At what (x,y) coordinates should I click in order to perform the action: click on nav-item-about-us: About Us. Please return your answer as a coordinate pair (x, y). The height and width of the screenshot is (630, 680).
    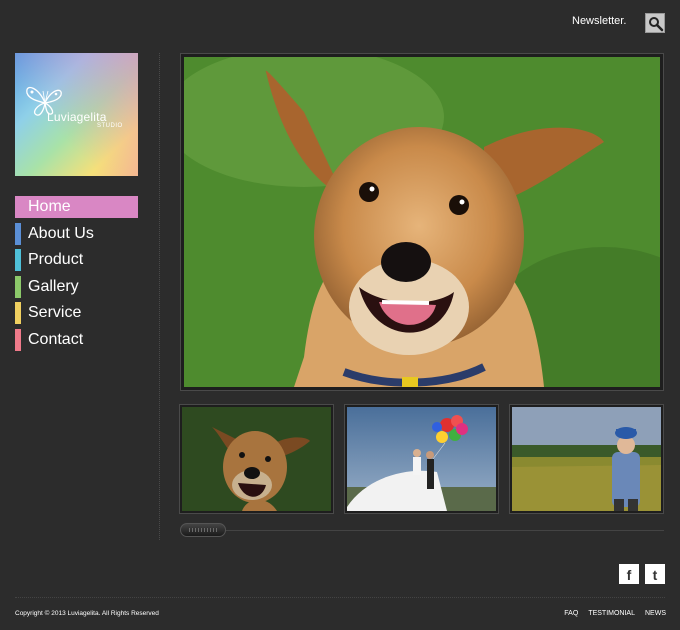
    Looking at the image, I should click on (76, 233).